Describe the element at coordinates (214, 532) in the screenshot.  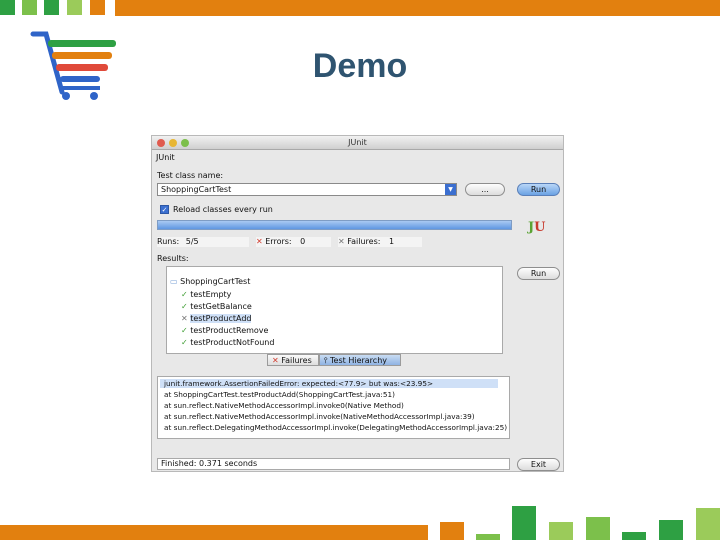
I see `bottom-accent-bar` at that location.